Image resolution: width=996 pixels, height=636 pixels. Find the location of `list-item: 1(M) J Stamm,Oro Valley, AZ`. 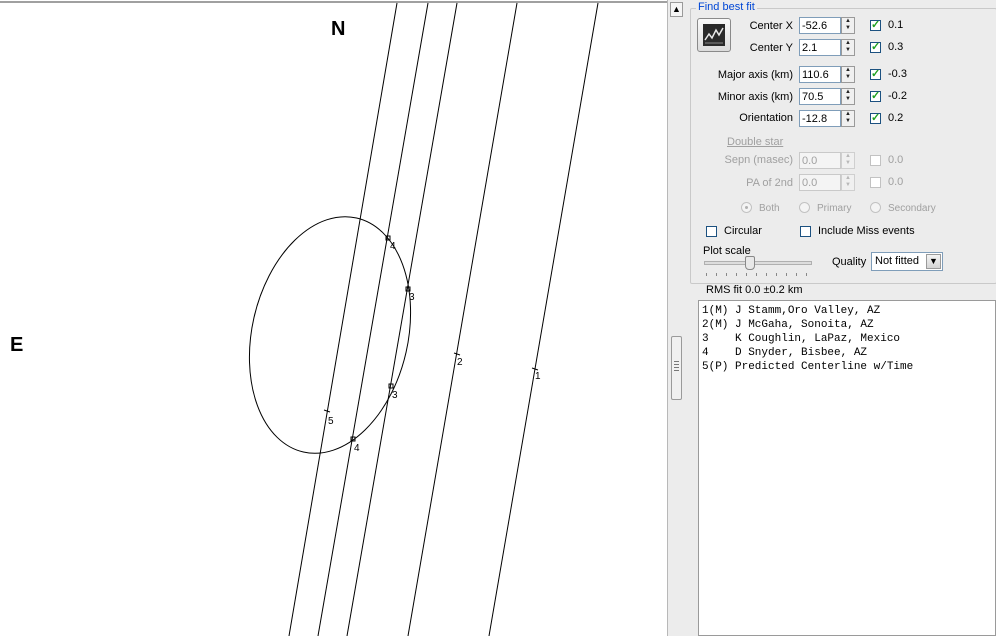

list-item: 1(M) J Stamm,Oro Valley, AZ is located at coordinates (791, 311).